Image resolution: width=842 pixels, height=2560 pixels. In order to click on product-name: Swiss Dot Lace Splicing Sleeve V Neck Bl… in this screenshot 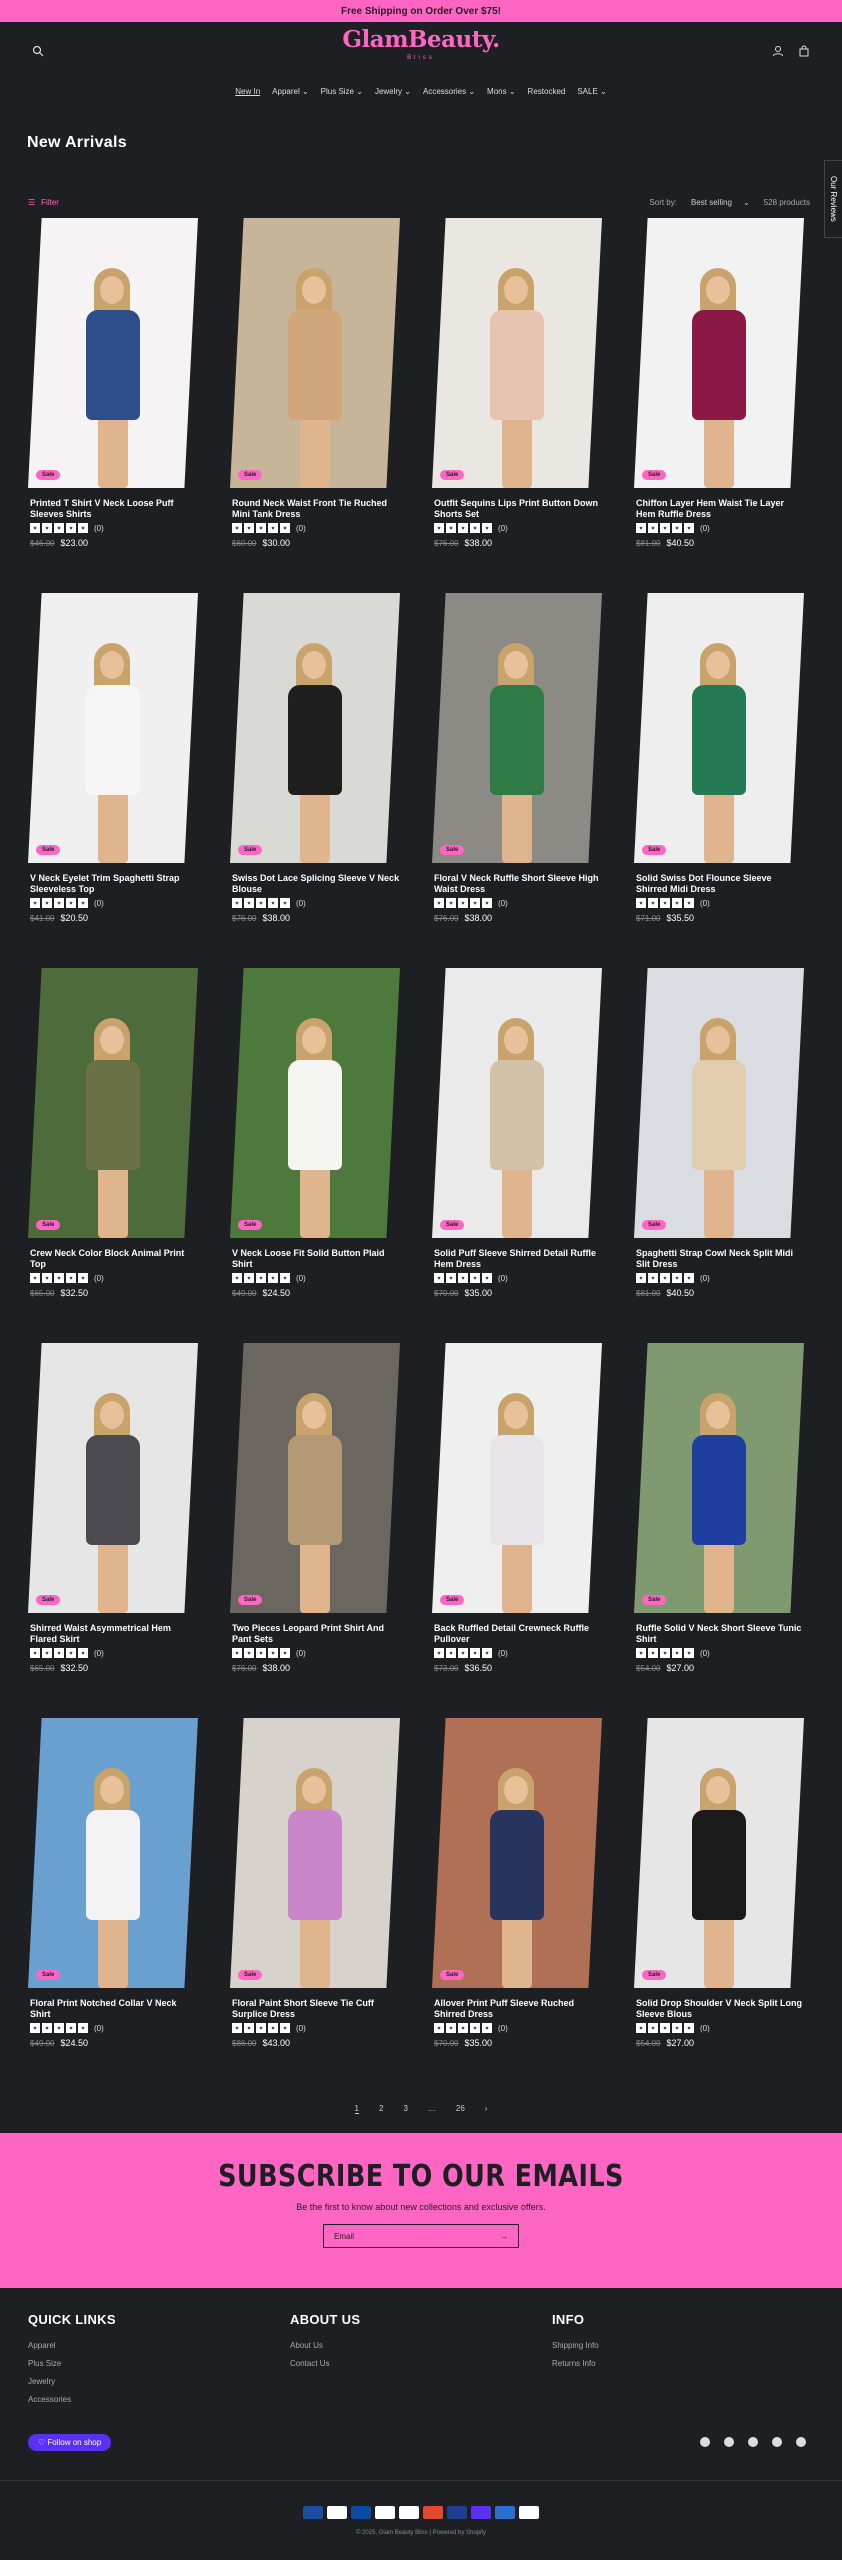, I will do `click(315, 884)`.